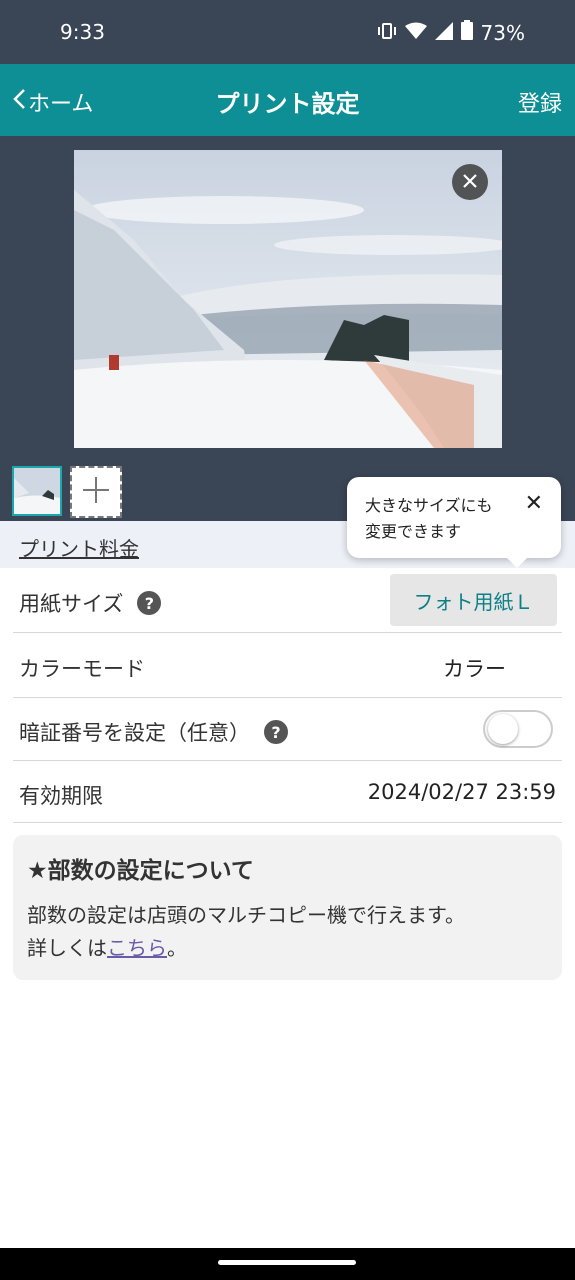  Describe the element at coordinates (287, 32) in the screenshot. I see `status-bar: 9:33 73%` at that location.